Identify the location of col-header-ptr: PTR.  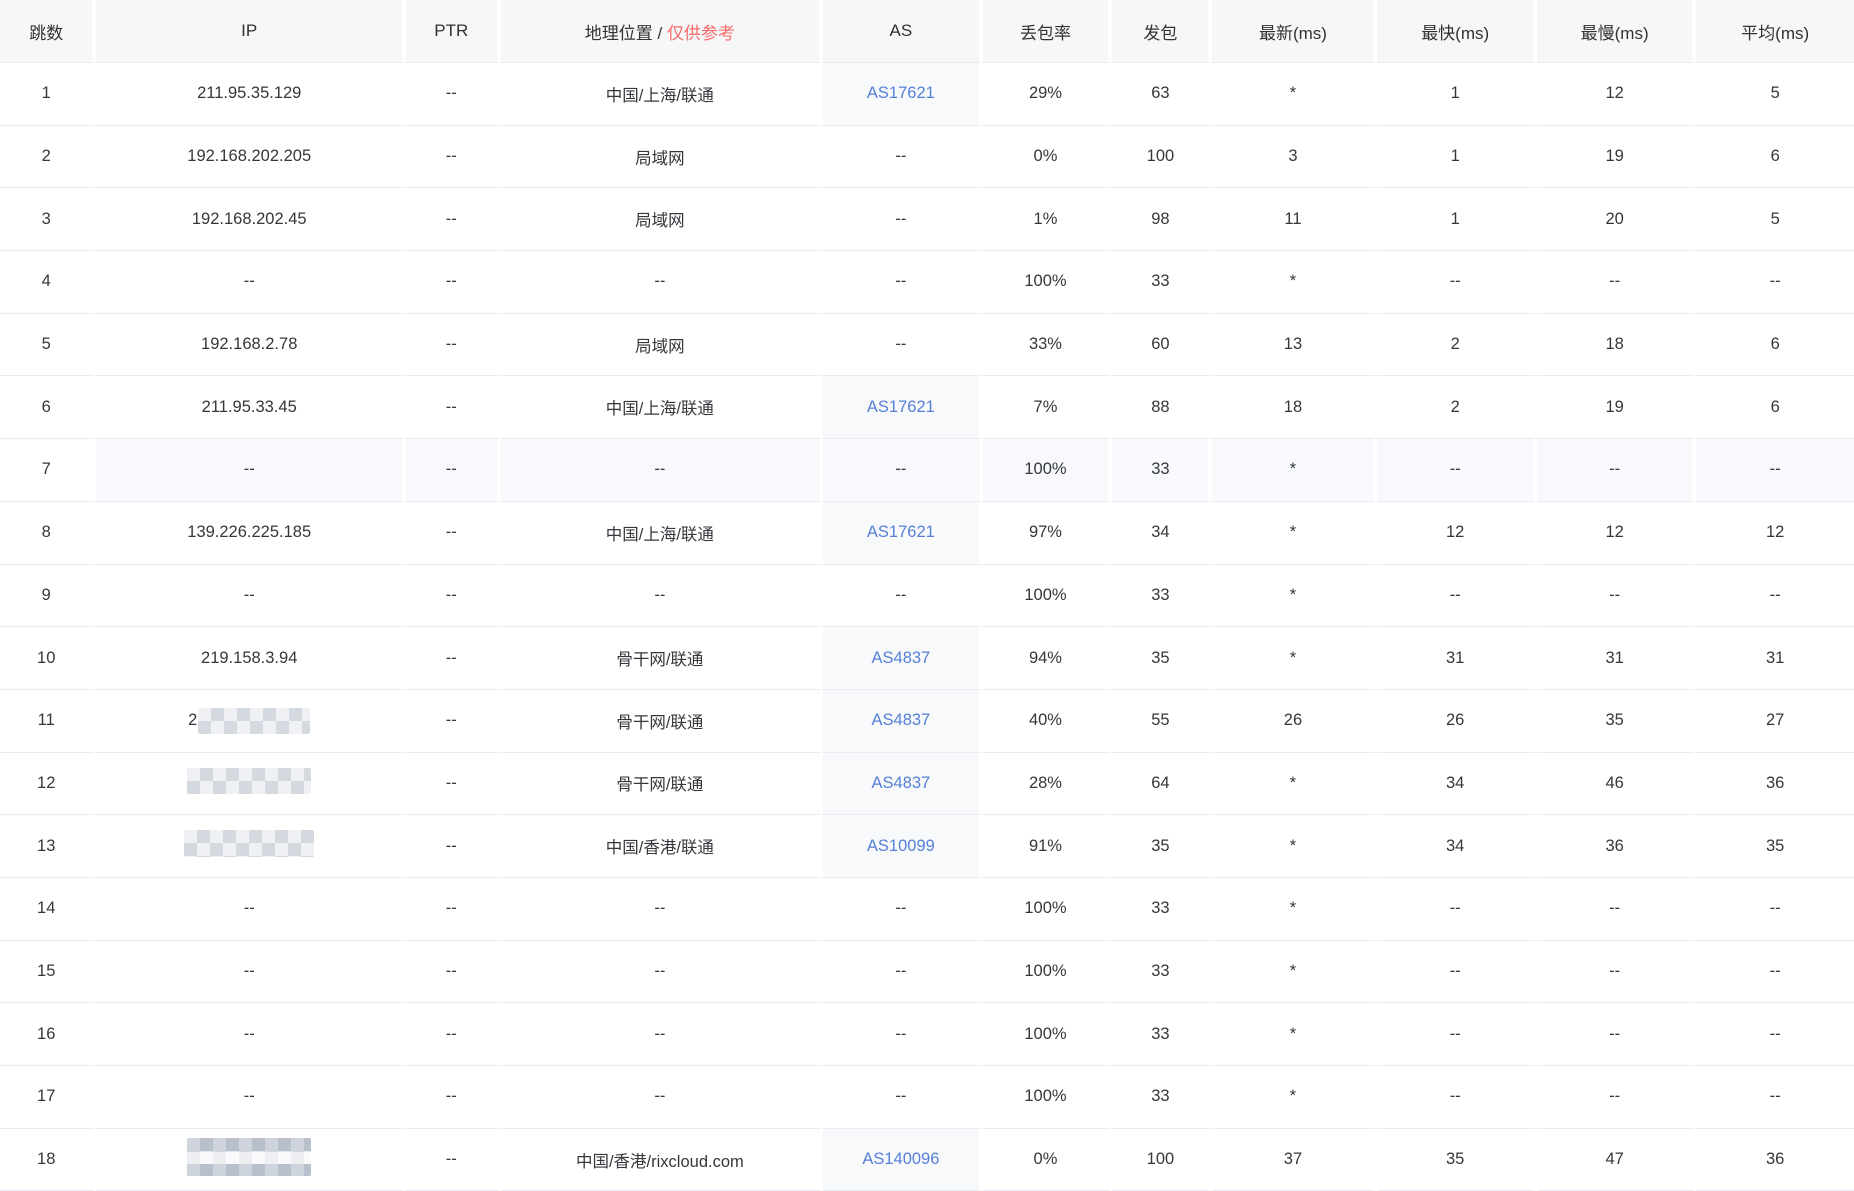
(453, 31).